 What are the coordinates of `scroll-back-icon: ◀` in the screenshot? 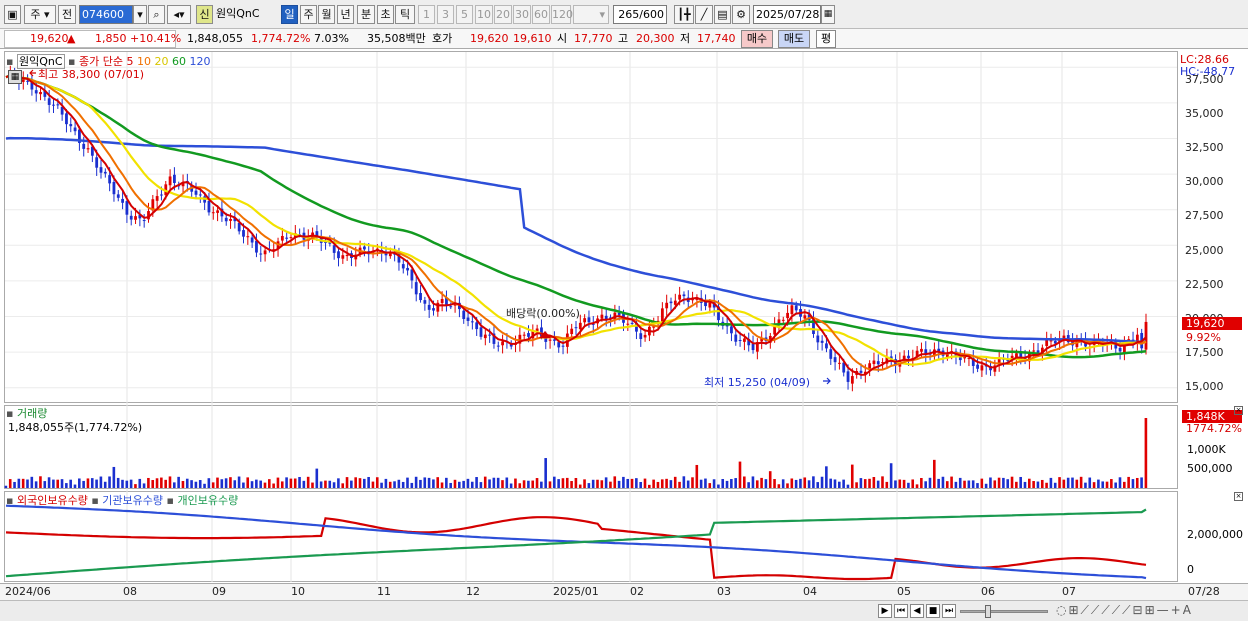 It's located at (917, 611).